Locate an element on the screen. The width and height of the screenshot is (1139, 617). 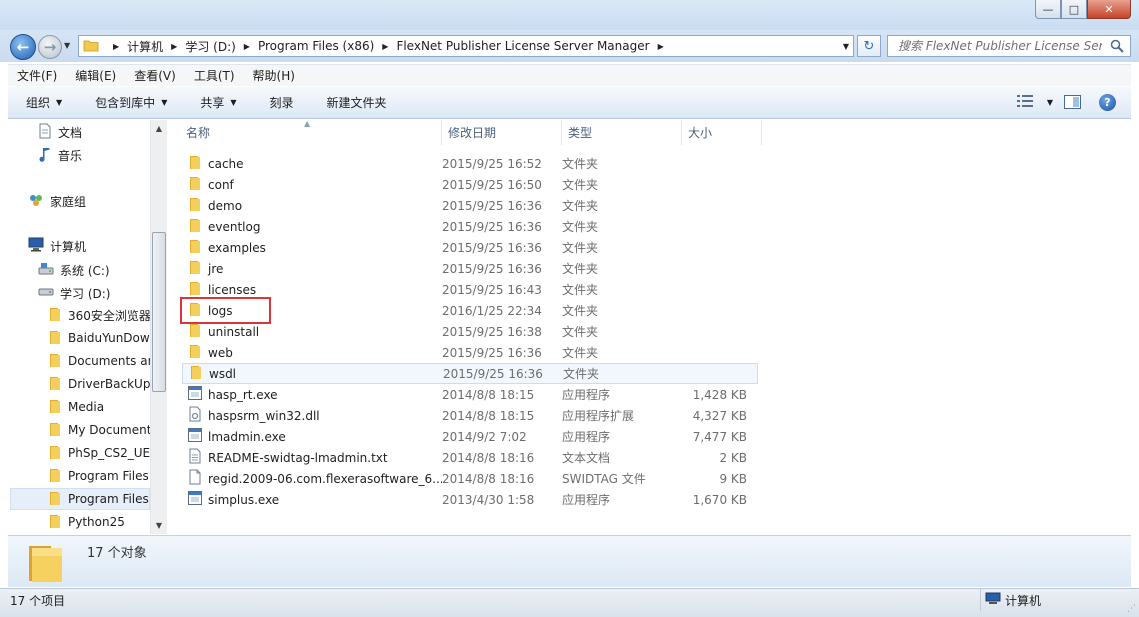
menu-view: 查看(V) is located at coordinates (155, 75).